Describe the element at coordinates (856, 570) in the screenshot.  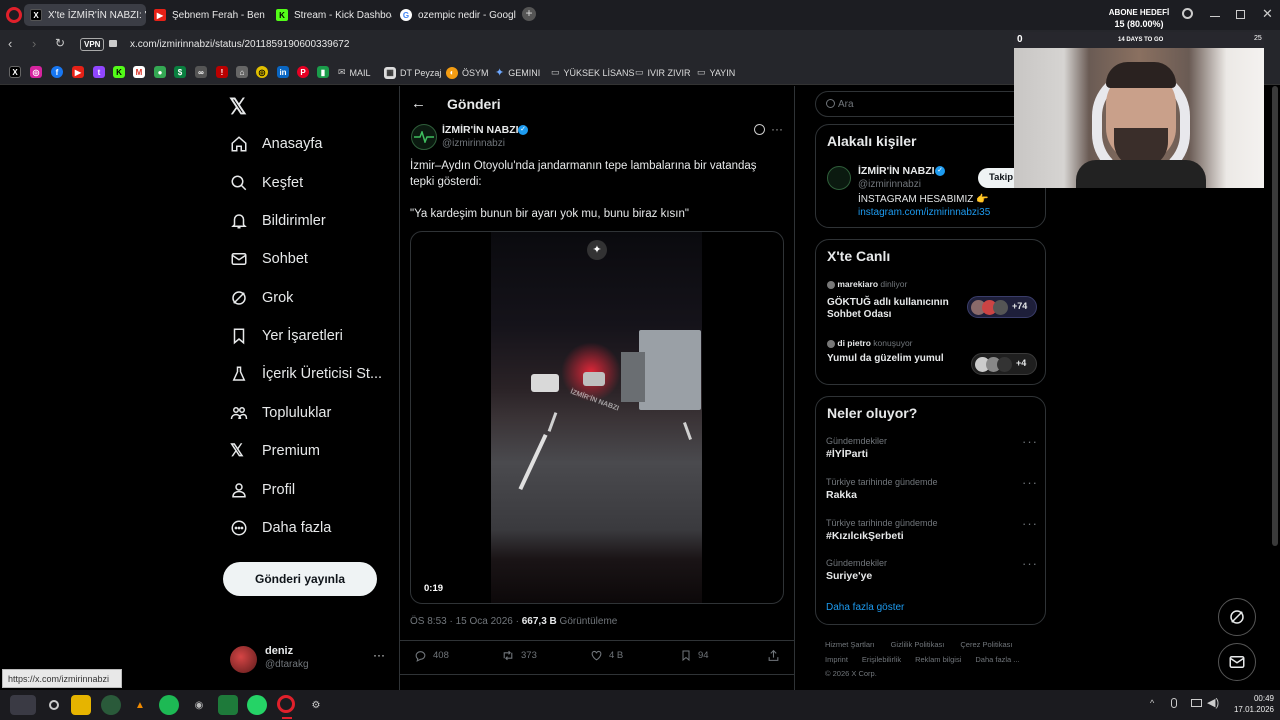
I see `trend-item: Gündemdekiler Suriye'ye` at that location.